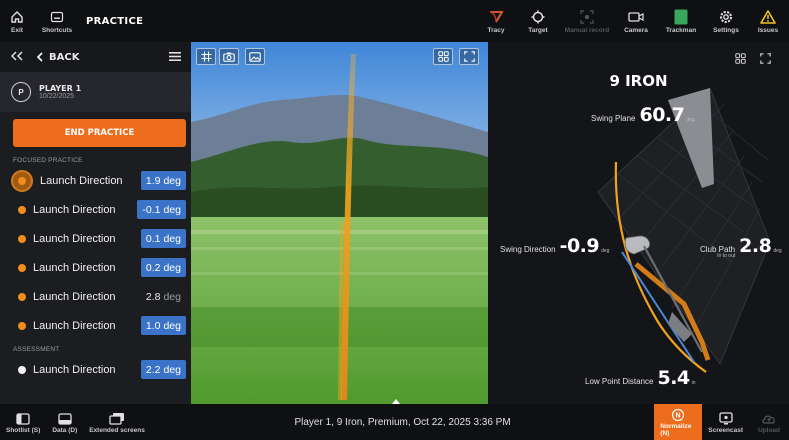 The image size is (789, 440). I want to click on exit-button: Exit, so click(17, 21).